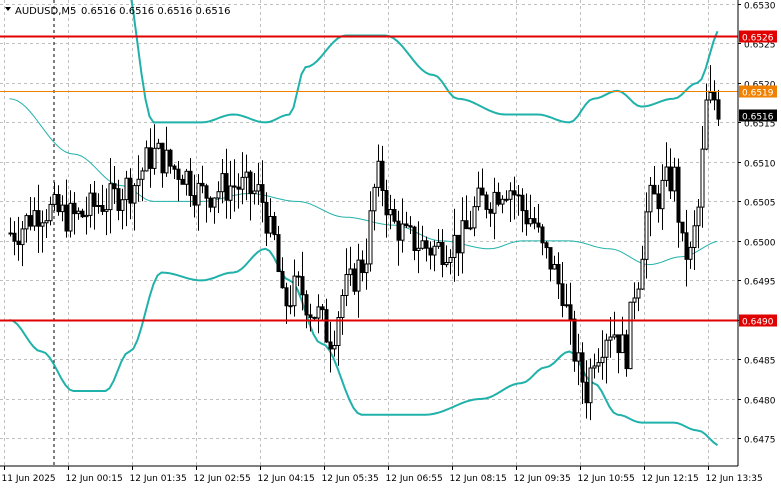  What do you see at coordinates (760, 283) in the screenshot?
I see `price-tick-label: 0.6495` at bounding box center [760, 283].